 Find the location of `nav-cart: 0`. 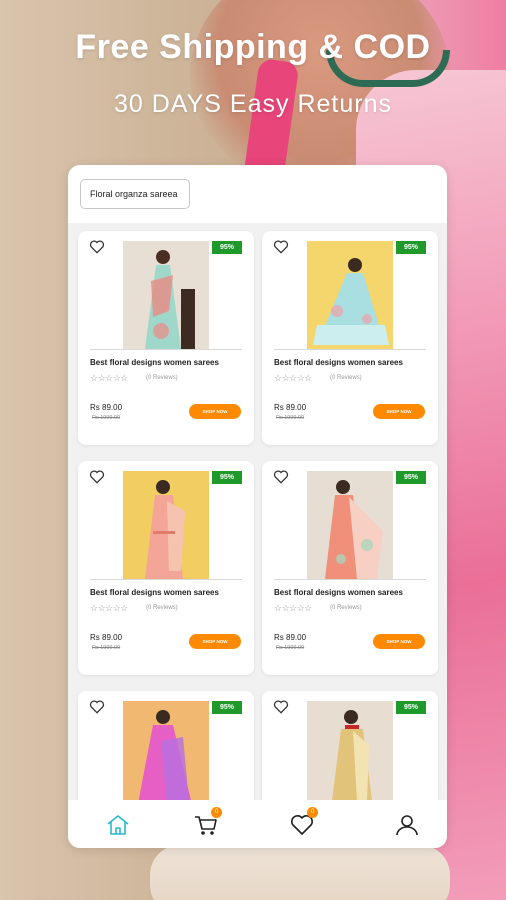

nav-cart: 0 is located at coordinates (207, 822).